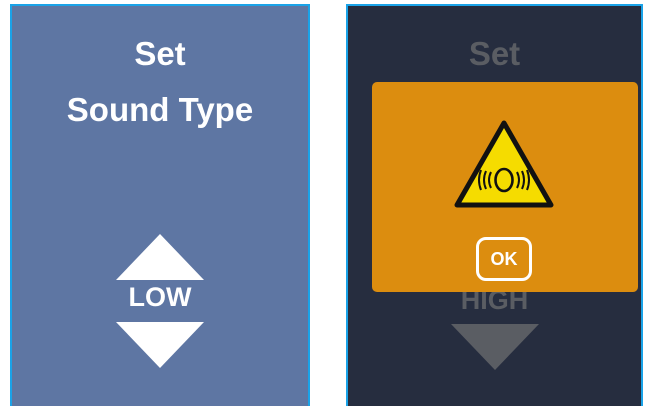  What do you see at coordinates (160, 257) in the screenshot?
I see `arrow-up-icon` at bounding box center [160, 257].